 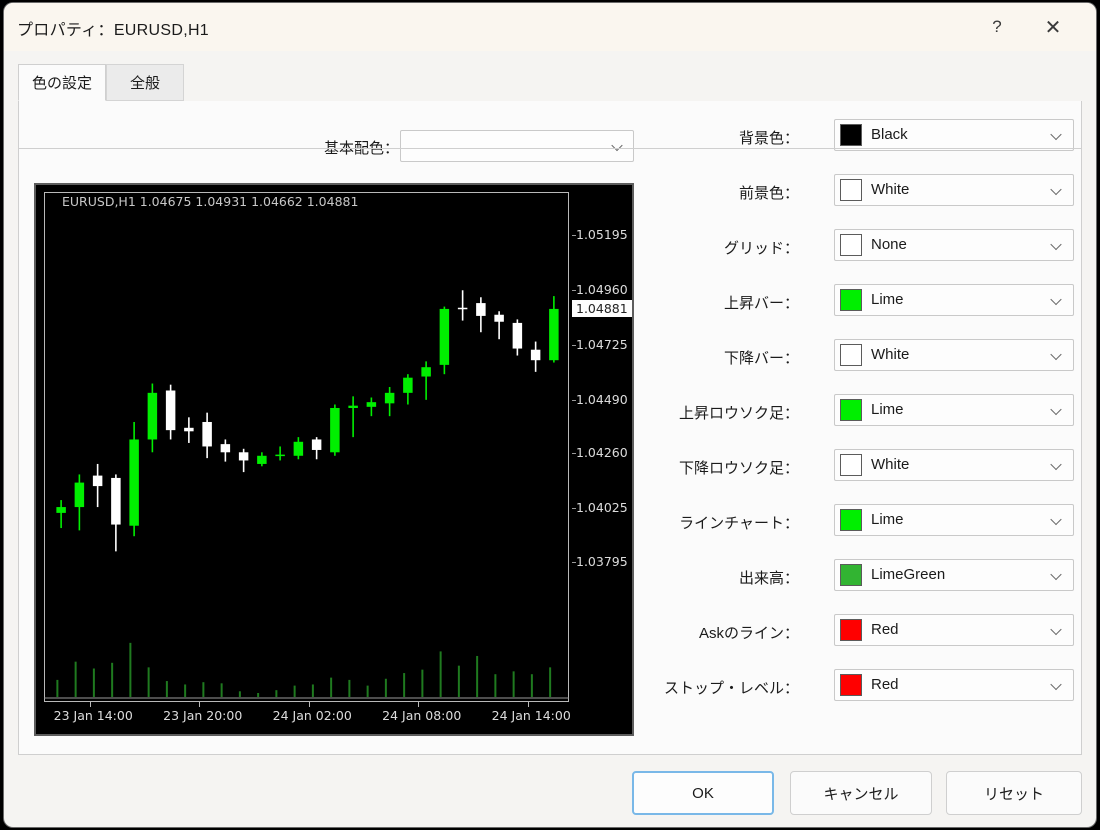 What do you see at coordinates (602, 561) in the screenshot?
I see `y-axis-label: 1.03795` at bounding box center [602, 561].